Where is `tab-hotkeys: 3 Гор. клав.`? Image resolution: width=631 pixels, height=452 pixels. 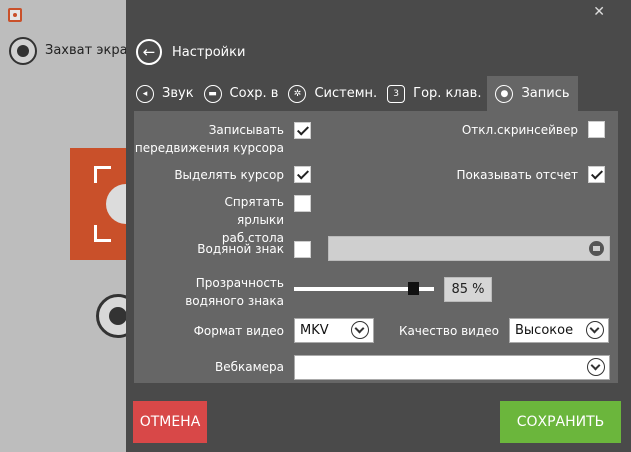
tab-hotkeys: 3 Гор. клав. is located at coordinates (434, 93).